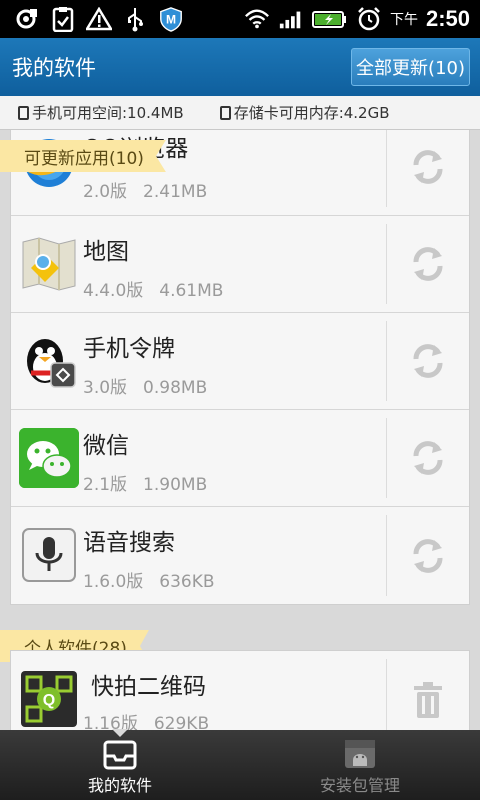  What do you see at coordinates (27, 19) in the screenshot?
I see `settings-notify-icon` at bounding box center [27, 19].